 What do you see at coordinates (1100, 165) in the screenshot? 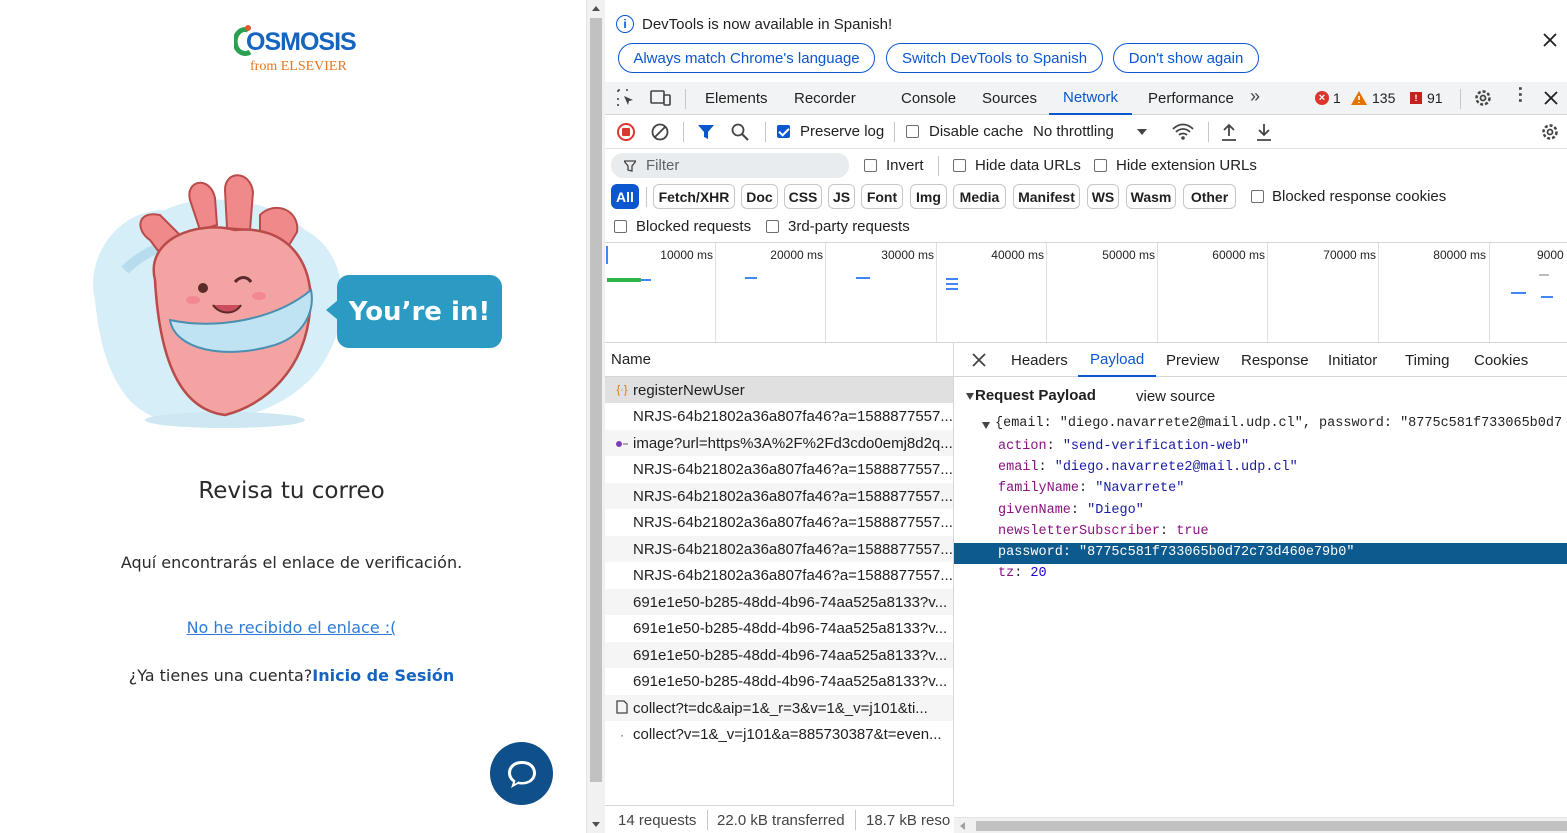
I see `hide-extension-urls-checkbox` at bounding box center [1100, 165].